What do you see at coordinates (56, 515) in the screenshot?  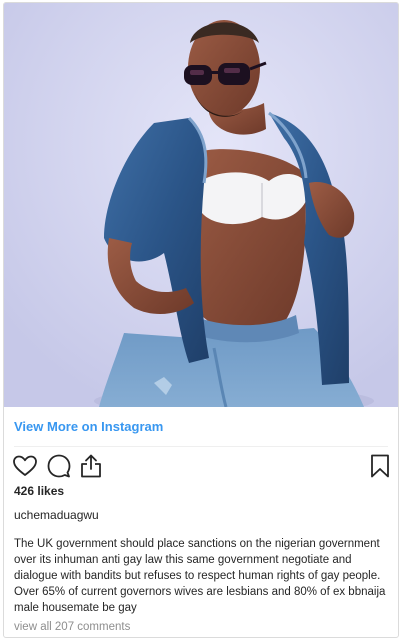 I see `username-link: uchemaduagwu` at bounding box center [56, 515].